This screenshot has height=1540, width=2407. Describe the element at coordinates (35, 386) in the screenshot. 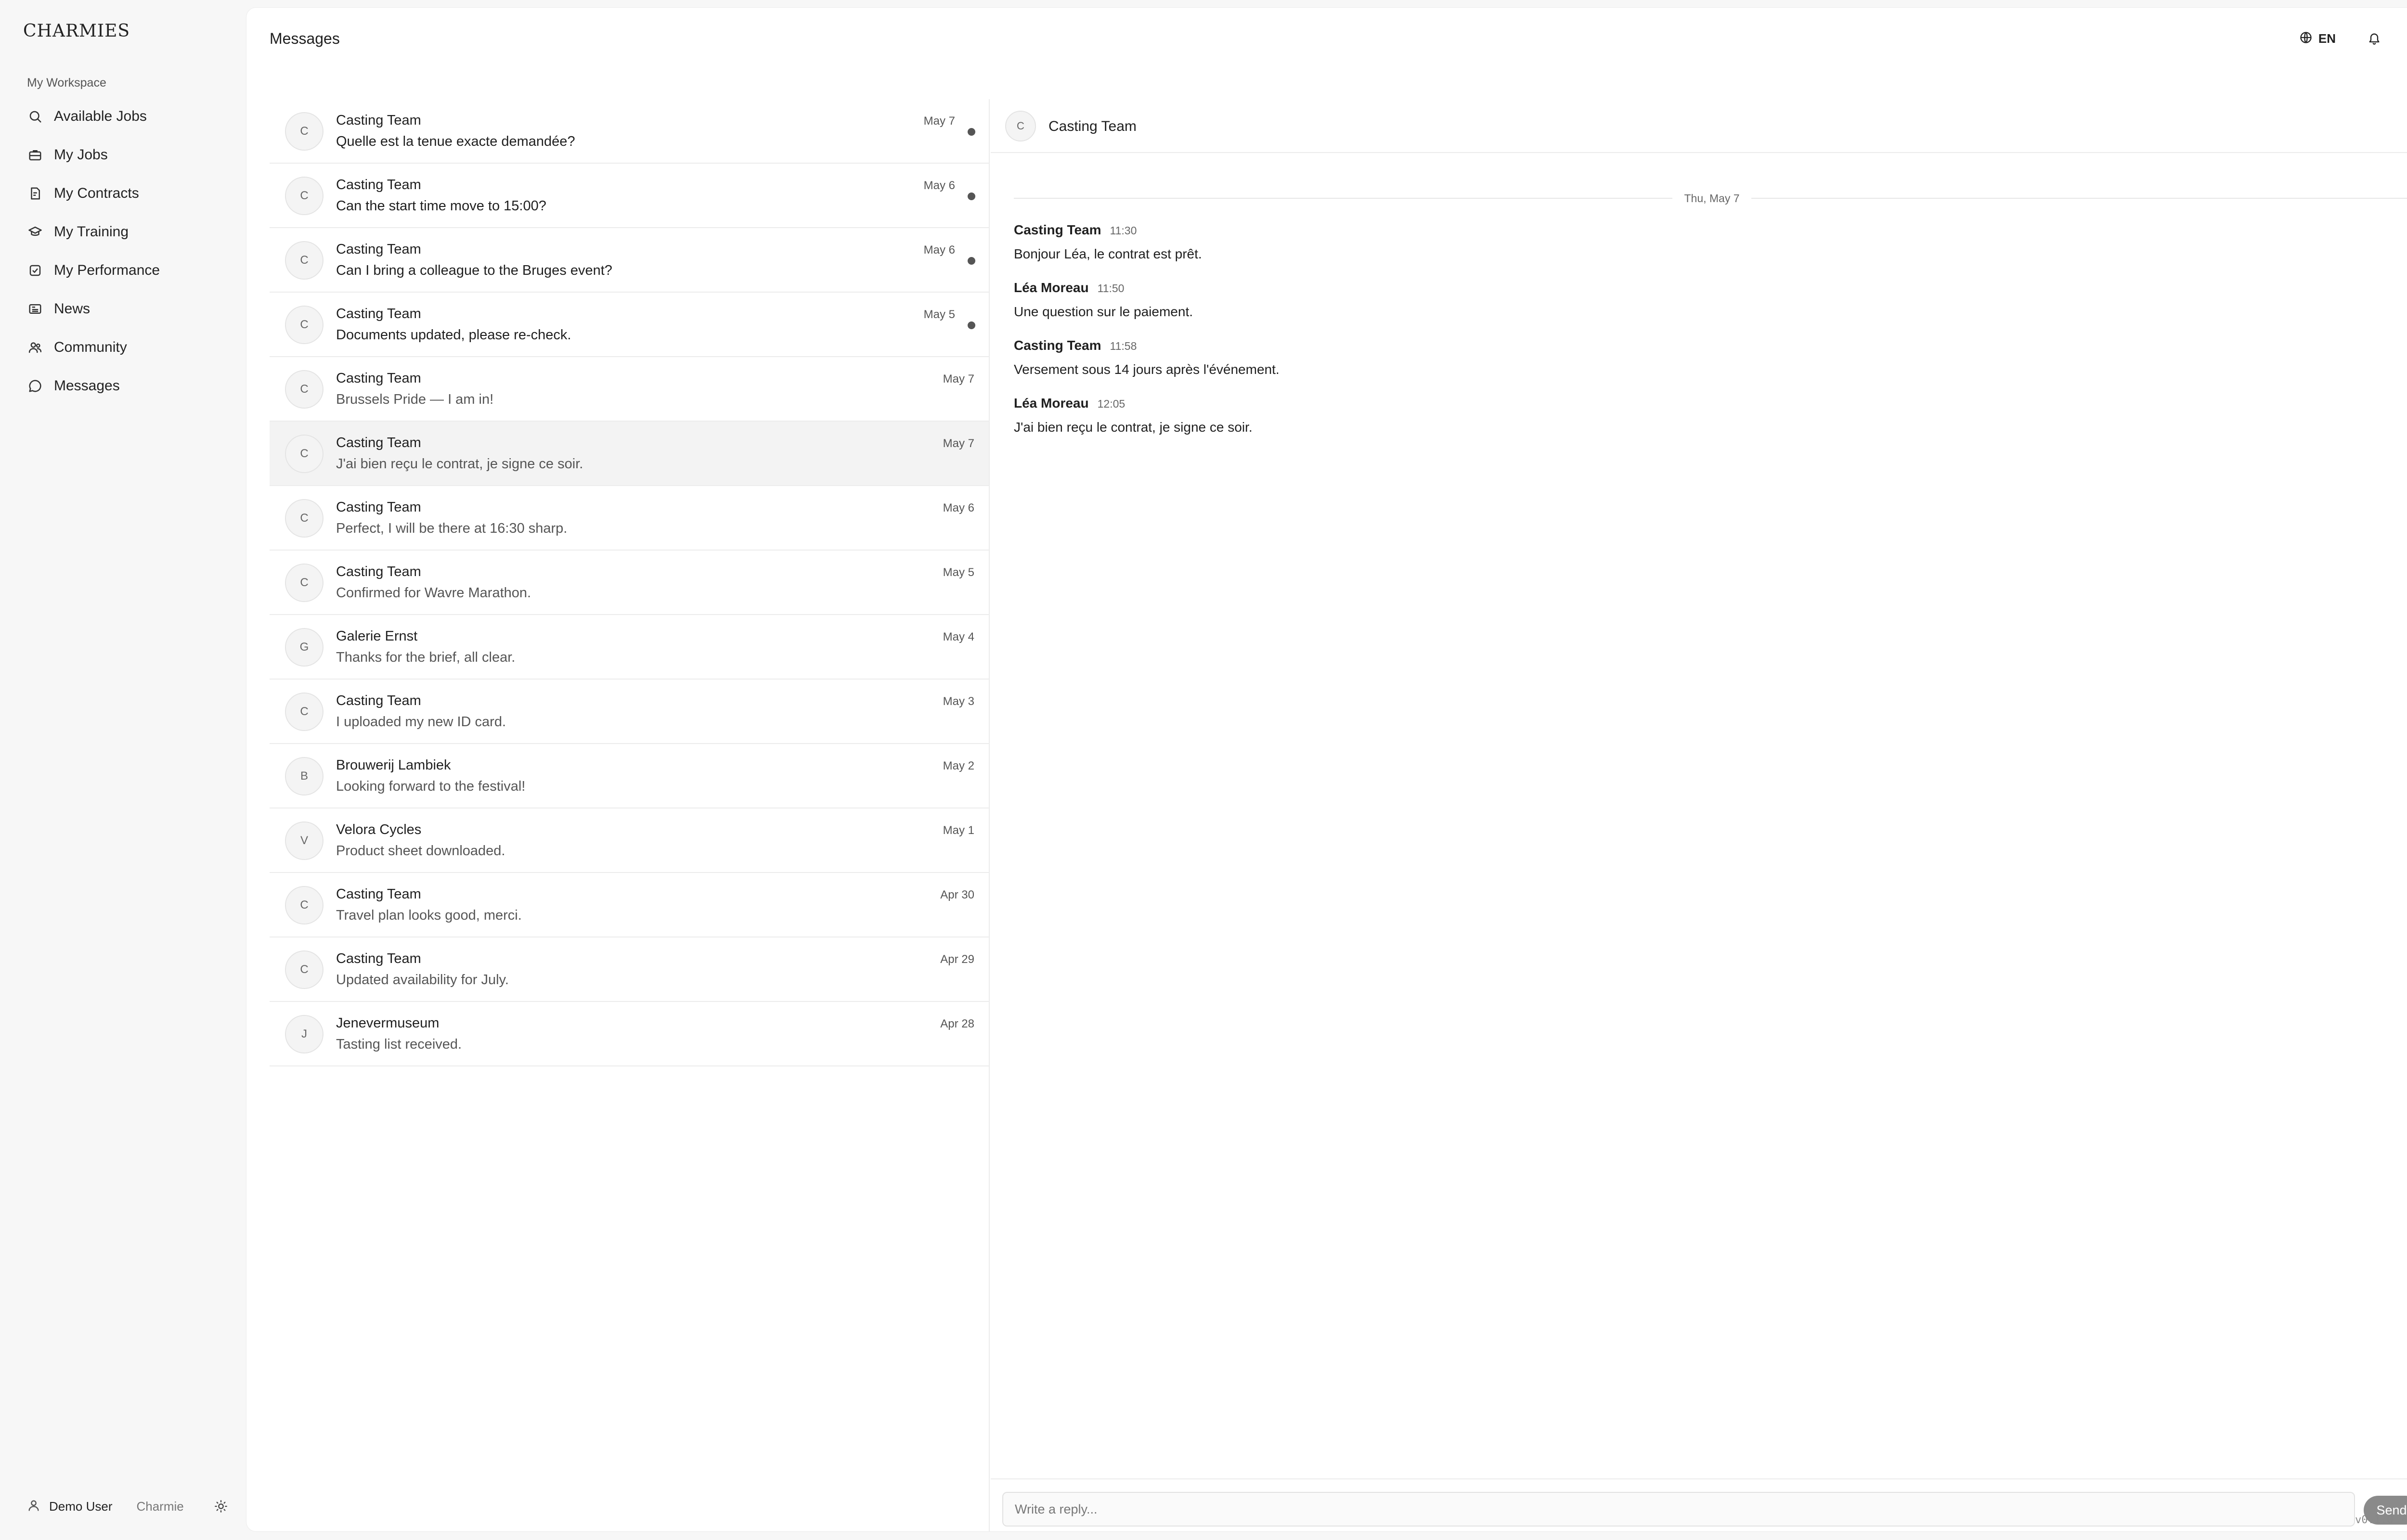

I see `message-icon` at that location.